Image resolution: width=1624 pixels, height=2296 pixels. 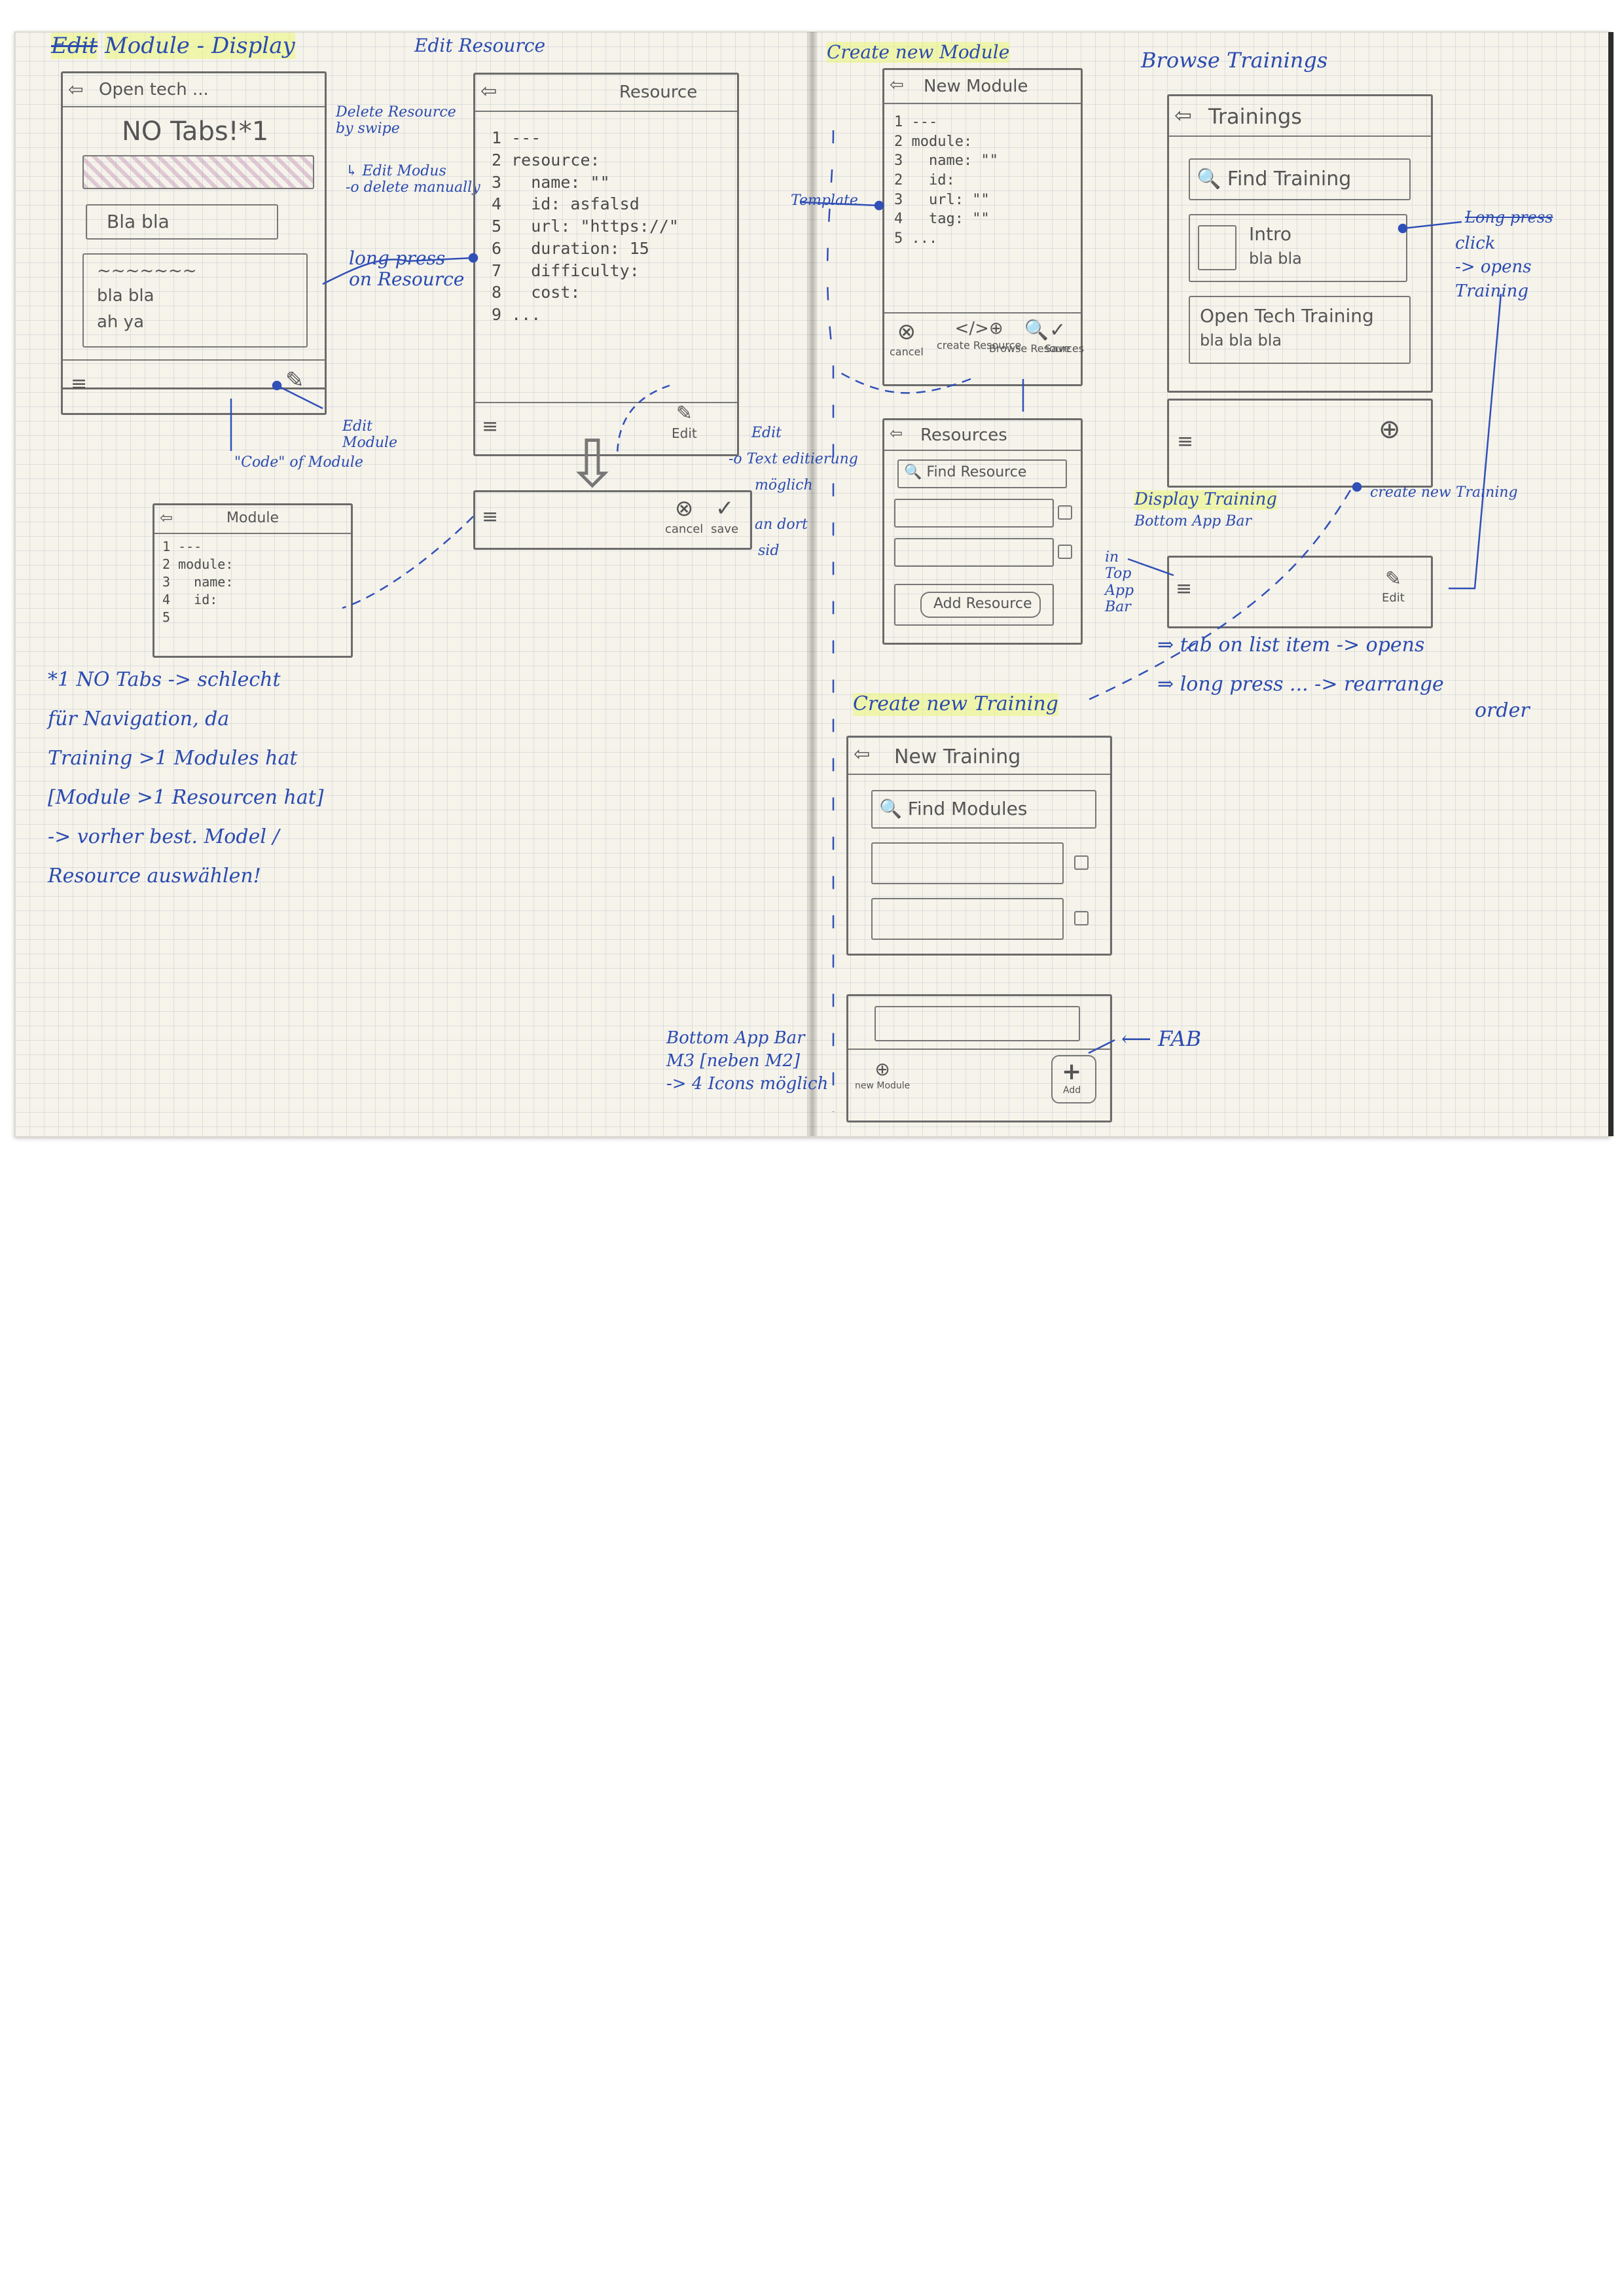 What do you see at coordinates (398, 271) in the screenshot?
I see `connector-long-press` at bounding box center [398, 271].